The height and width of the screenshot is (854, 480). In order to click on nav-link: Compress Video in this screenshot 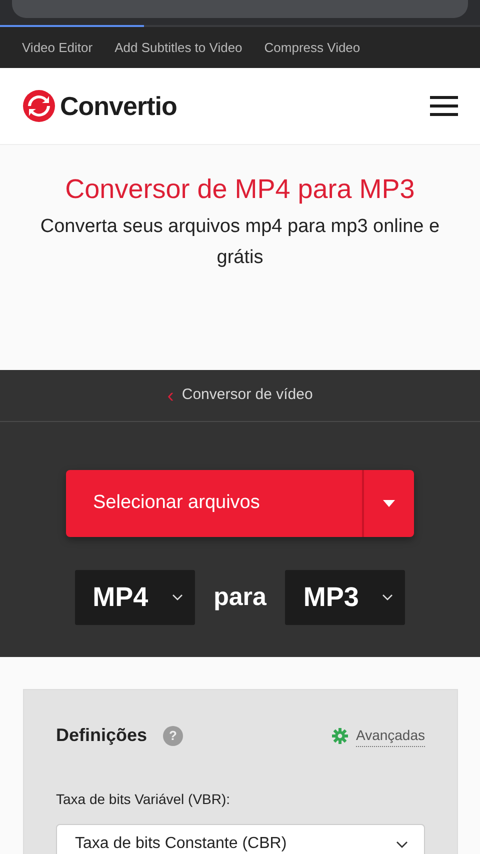, I will do `click(312, 48)`.